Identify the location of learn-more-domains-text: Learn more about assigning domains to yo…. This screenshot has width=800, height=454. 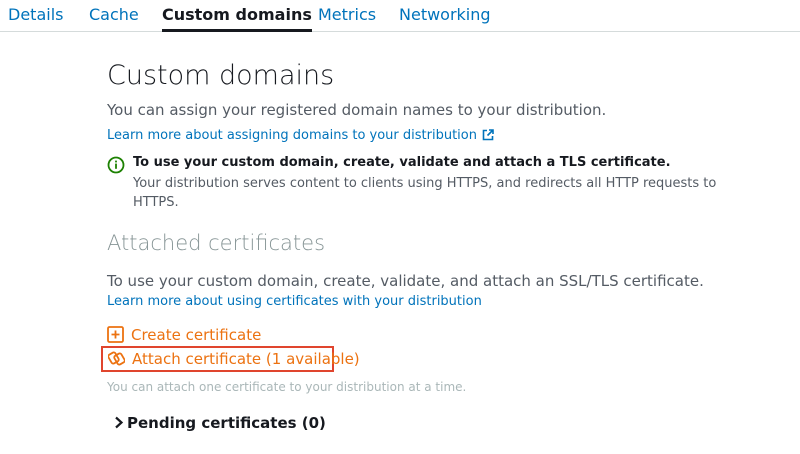
(292, 135).